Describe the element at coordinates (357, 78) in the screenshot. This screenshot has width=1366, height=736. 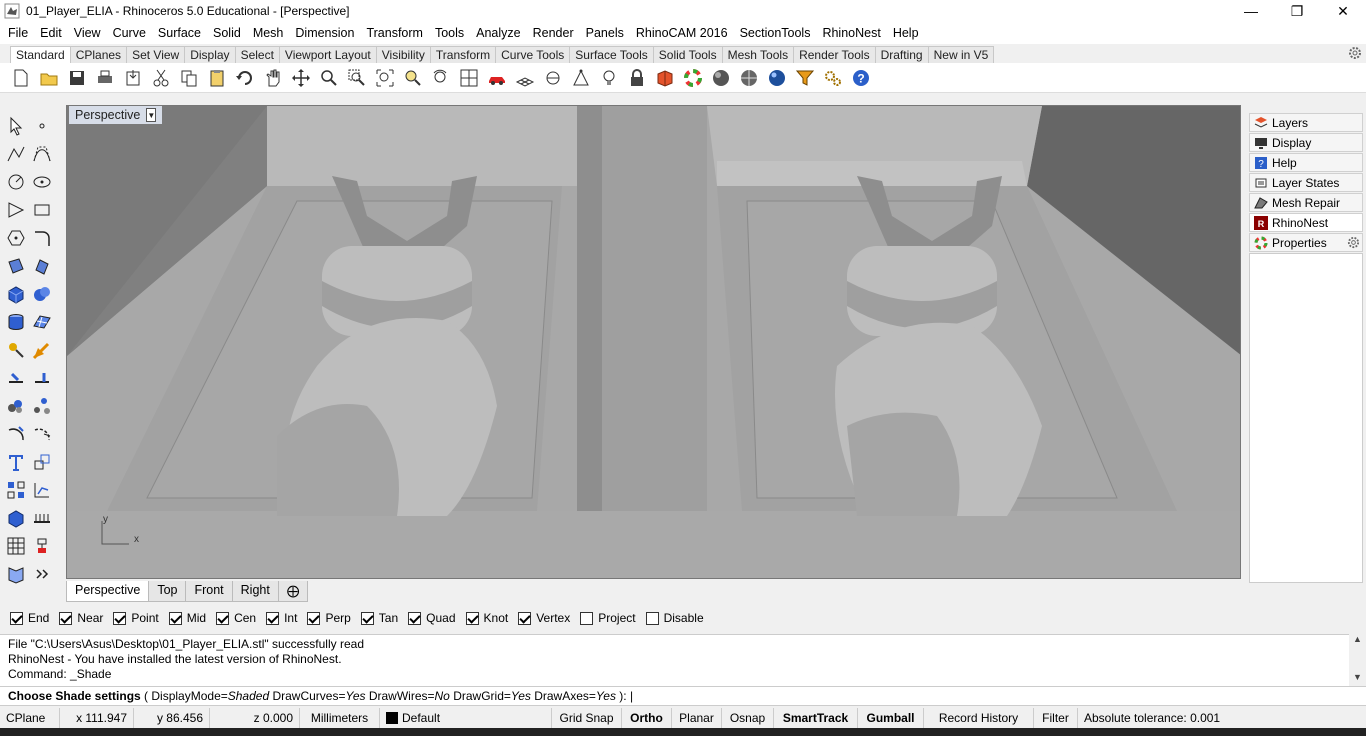
I see `zoom-window-icon` at that location.